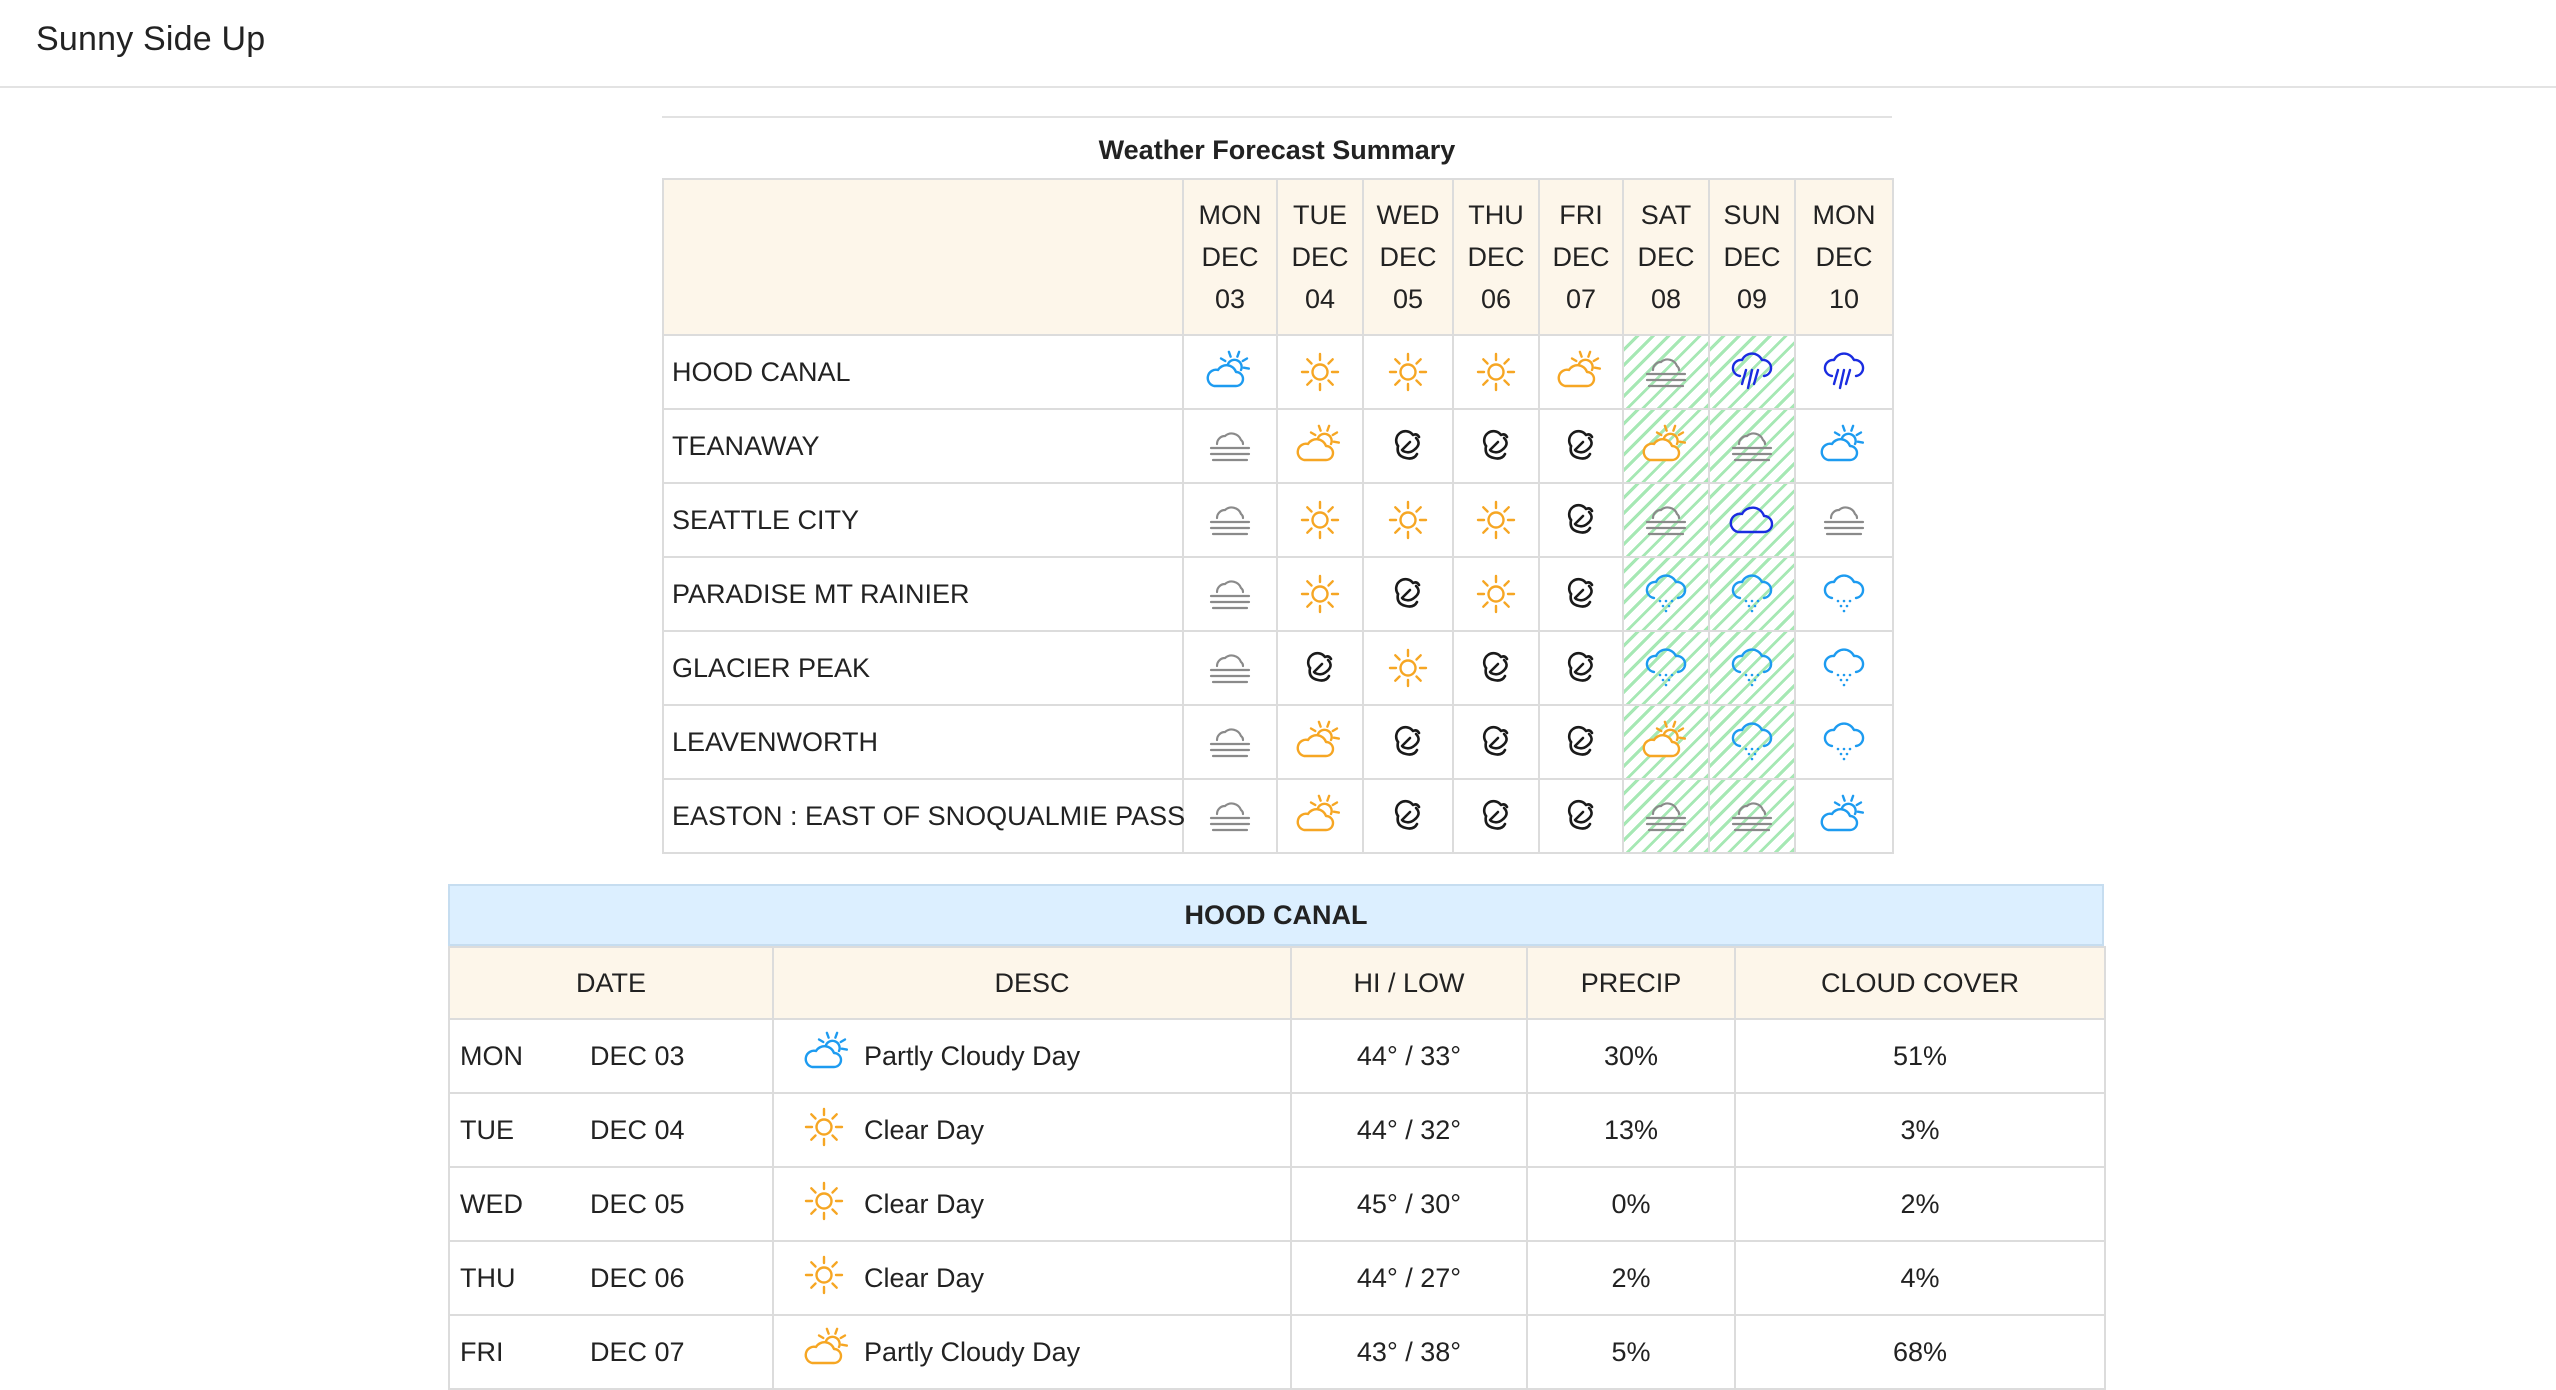 Image resolution: width=2556 pixels, height=1390 pixels. I want to click on date-label: DEC 07, so click(637, 1351).